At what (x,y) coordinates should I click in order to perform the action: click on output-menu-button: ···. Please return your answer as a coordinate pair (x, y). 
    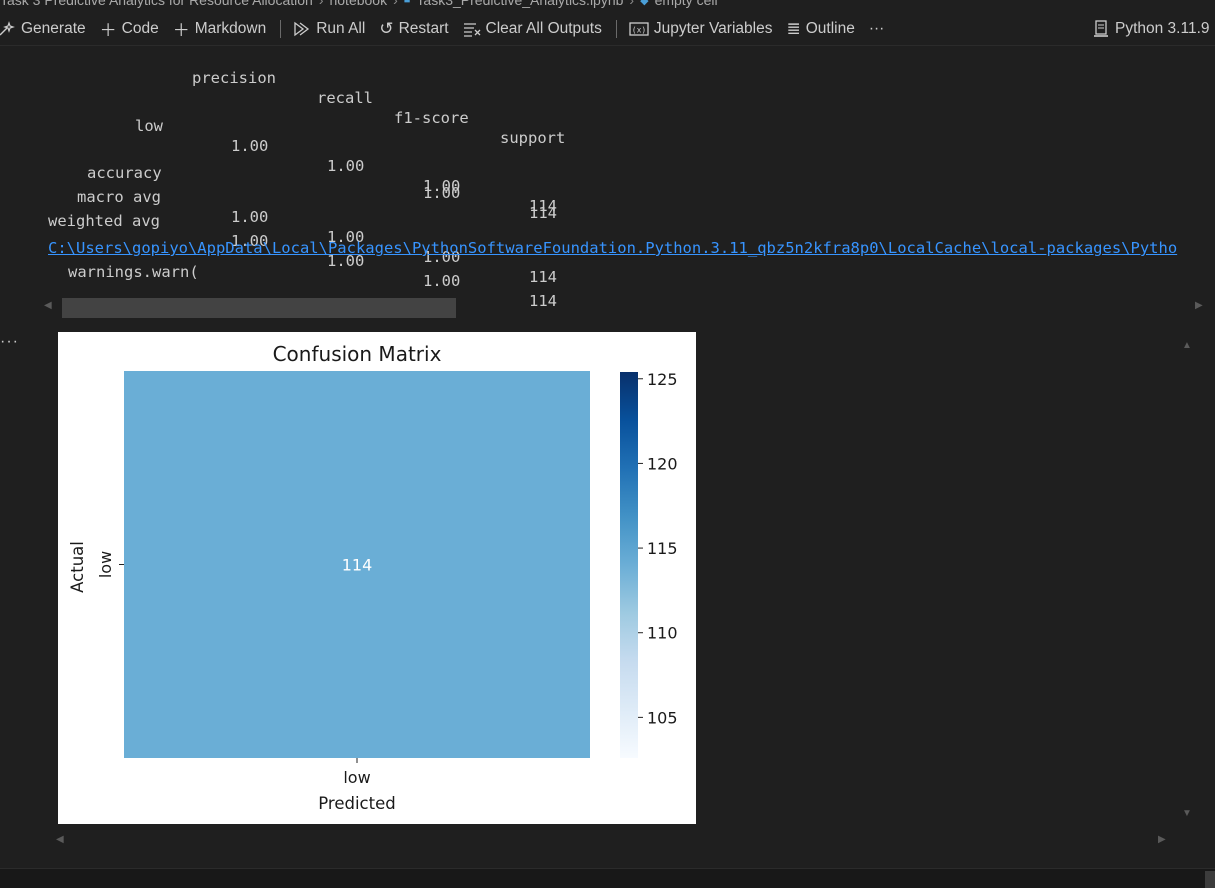
    Looking at the image, I should click on (9, 342).